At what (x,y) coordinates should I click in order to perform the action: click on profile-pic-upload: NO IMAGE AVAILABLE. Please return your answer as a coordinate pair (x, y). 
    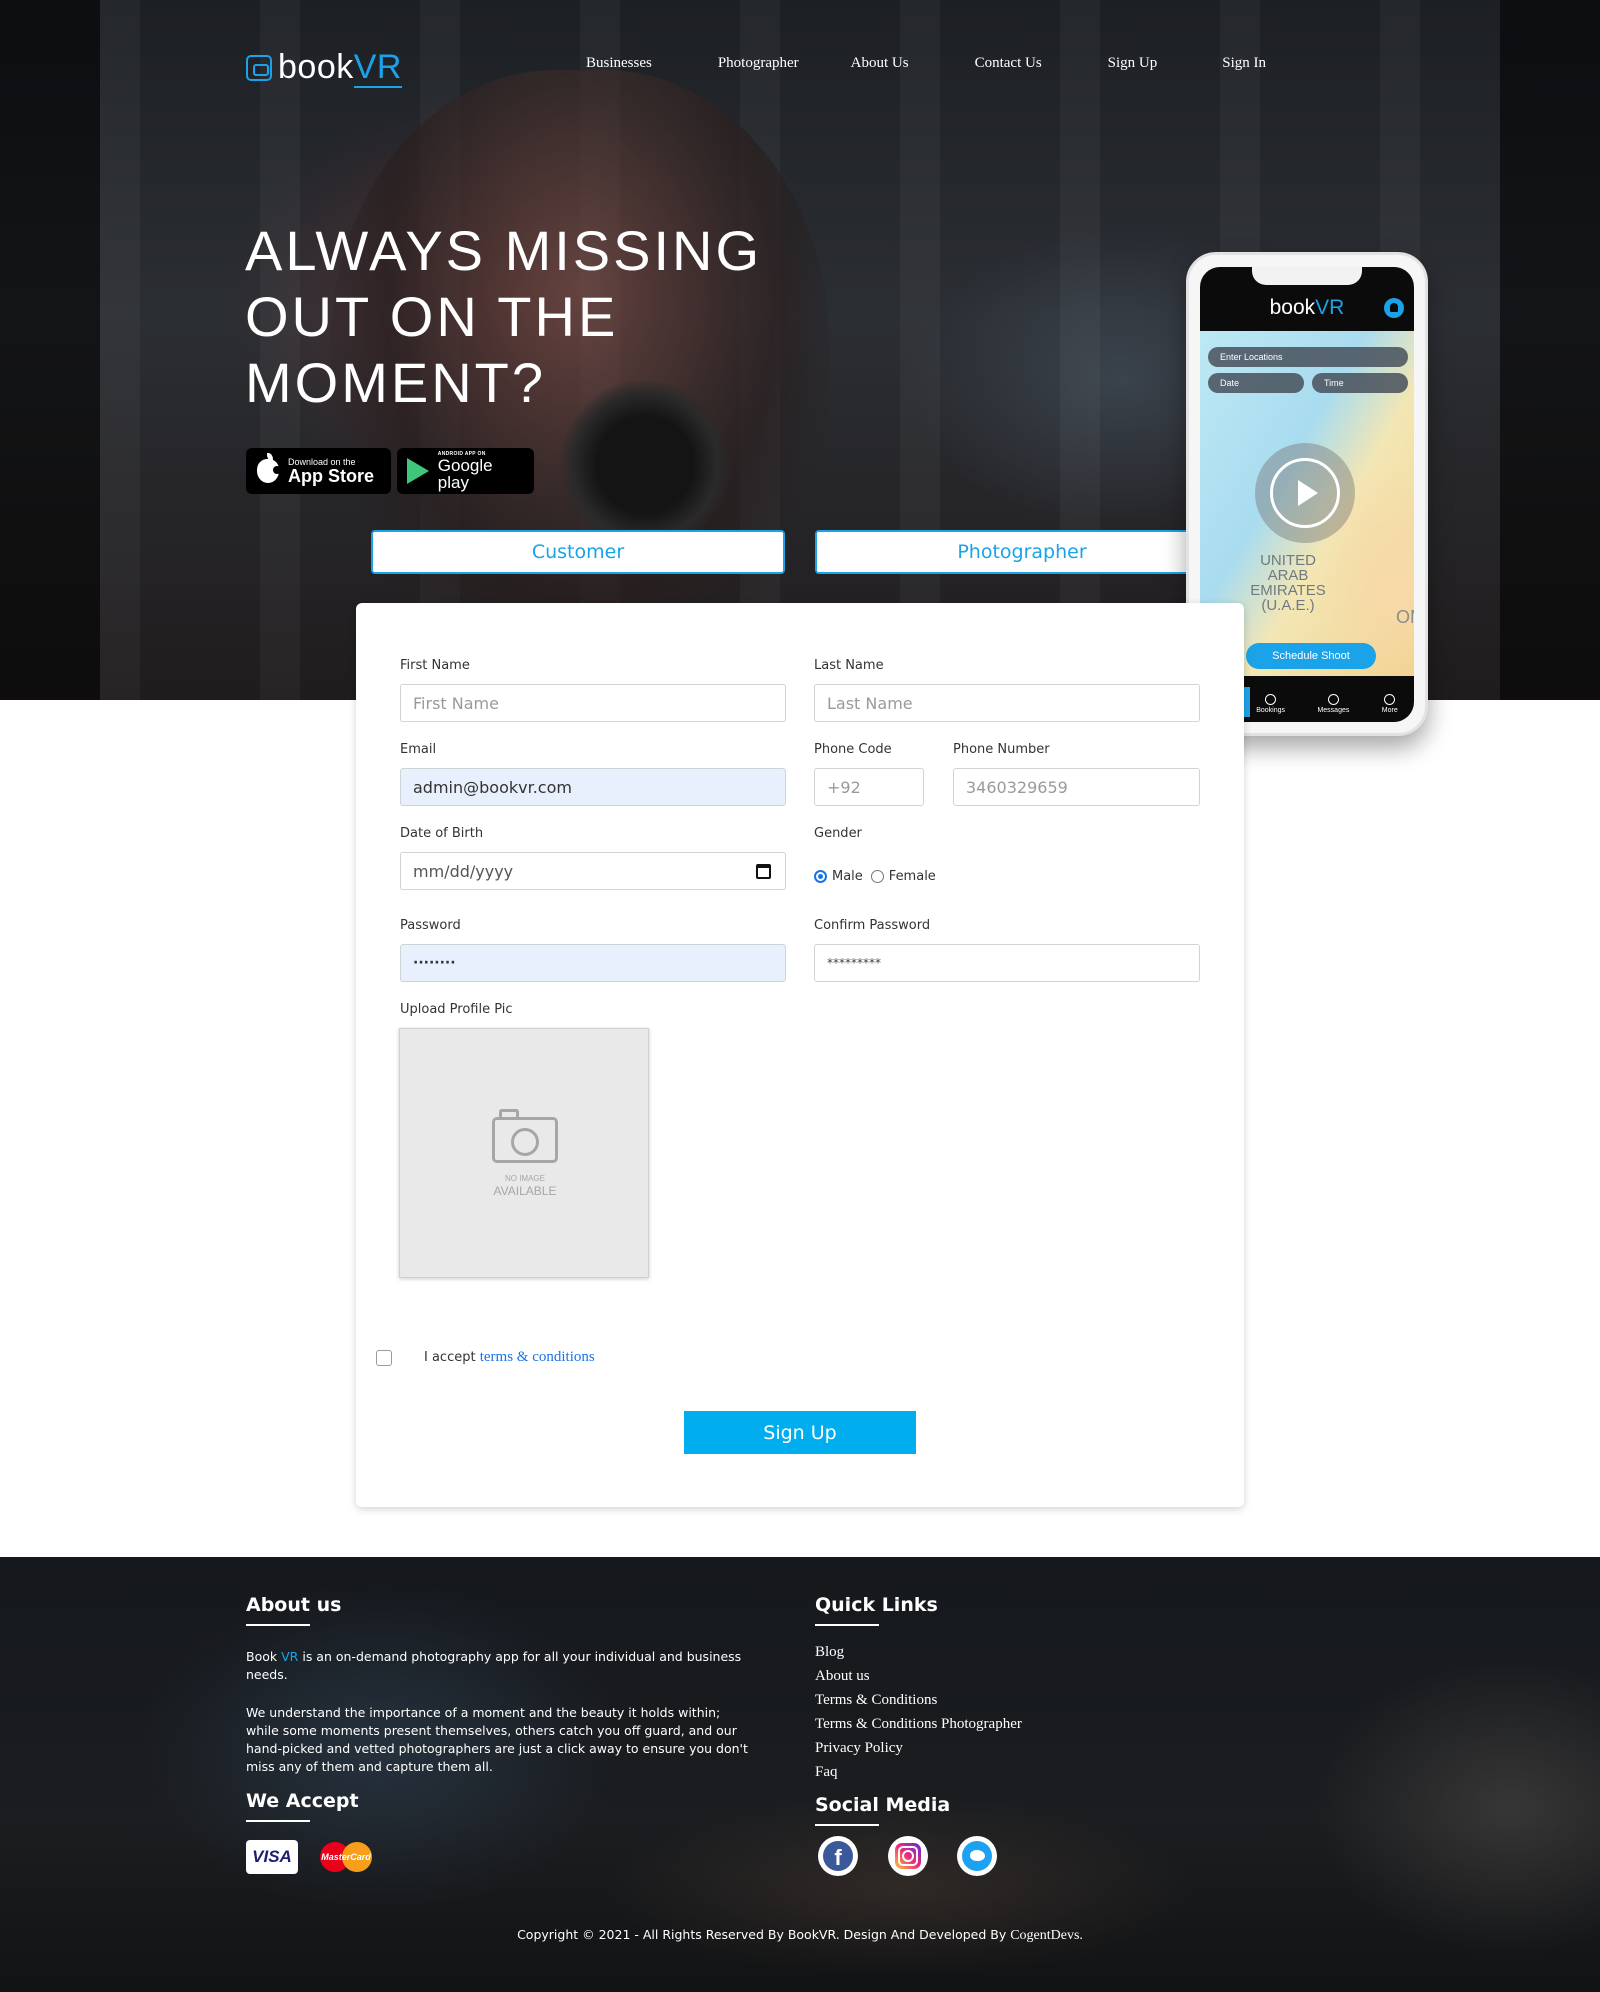
    Looking at the image, I should click on (524, 1153).